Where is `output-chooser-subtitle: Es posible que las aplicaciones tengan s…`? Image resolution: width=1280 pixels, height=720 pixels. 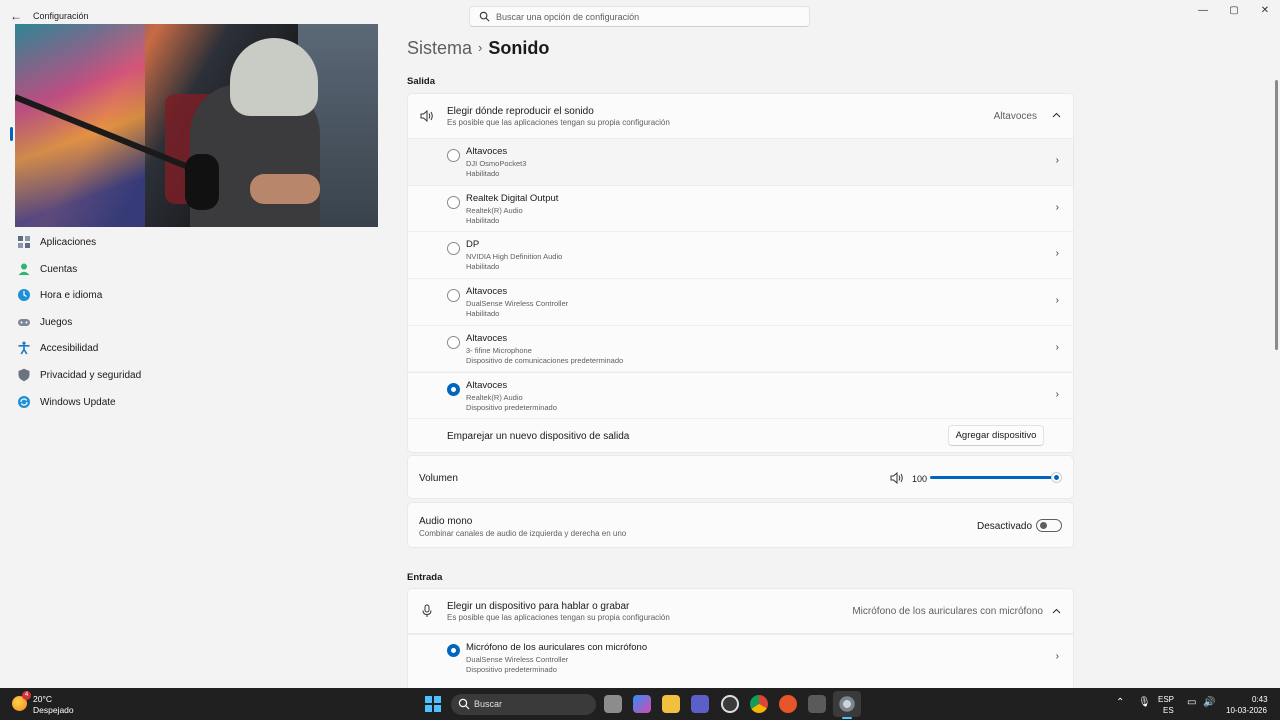 output-chooser-subtitle: Es posible que las aplicaciones tengan s… is located at coordinates (558, 122).